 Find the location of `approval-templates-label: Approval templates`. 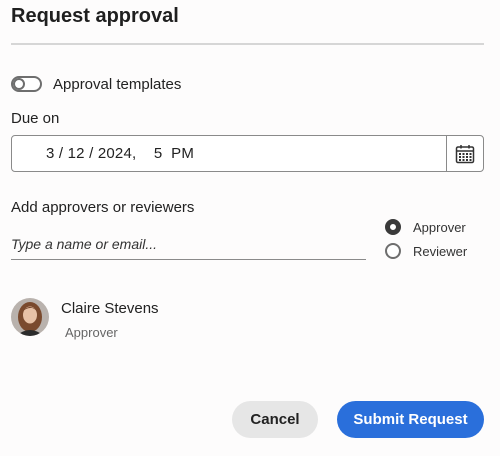

approval-templates-label: Approval templates is located at coordinates (117, 84).